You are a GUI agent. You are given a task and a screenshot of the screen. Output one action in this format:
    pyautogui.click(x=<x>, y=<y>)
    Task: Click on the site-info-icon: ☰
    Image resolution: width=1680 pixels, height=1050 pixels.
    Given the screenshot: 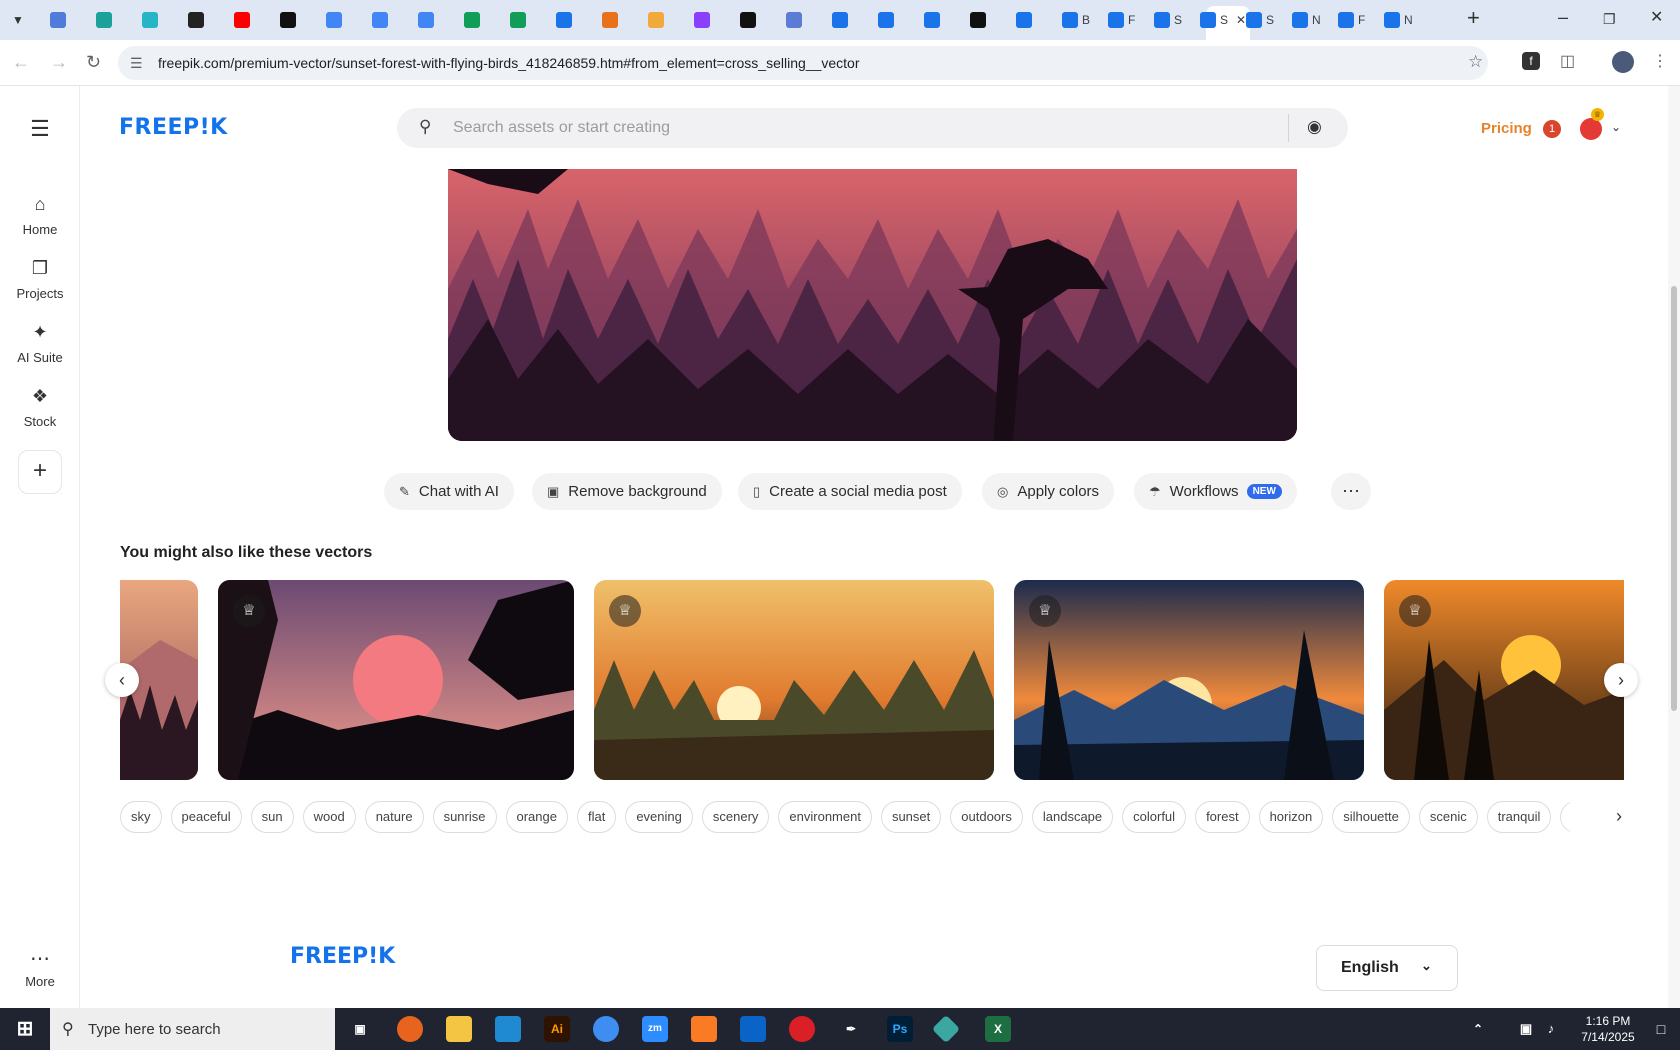 What is the action you would take?
    pyautogui.click(x=136, y=63)
    